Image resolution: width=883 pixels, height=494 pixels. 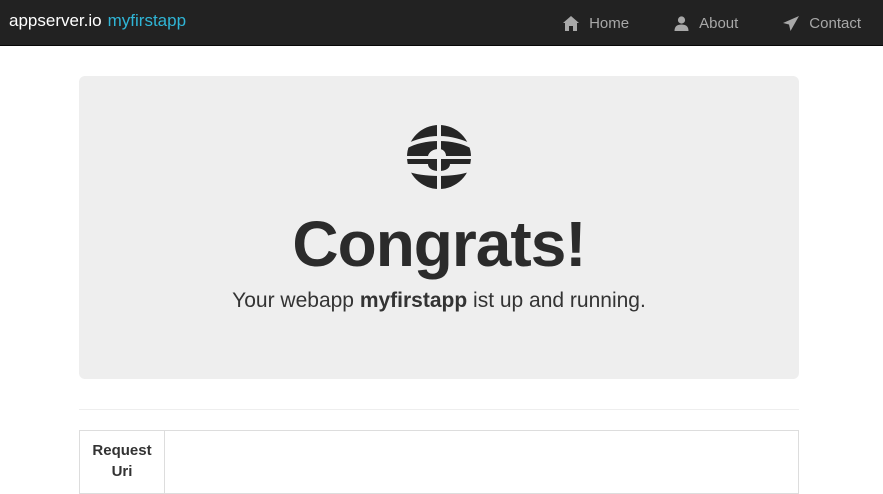 I want to click on table-row: Request Uri, so click(x=439, y=462).